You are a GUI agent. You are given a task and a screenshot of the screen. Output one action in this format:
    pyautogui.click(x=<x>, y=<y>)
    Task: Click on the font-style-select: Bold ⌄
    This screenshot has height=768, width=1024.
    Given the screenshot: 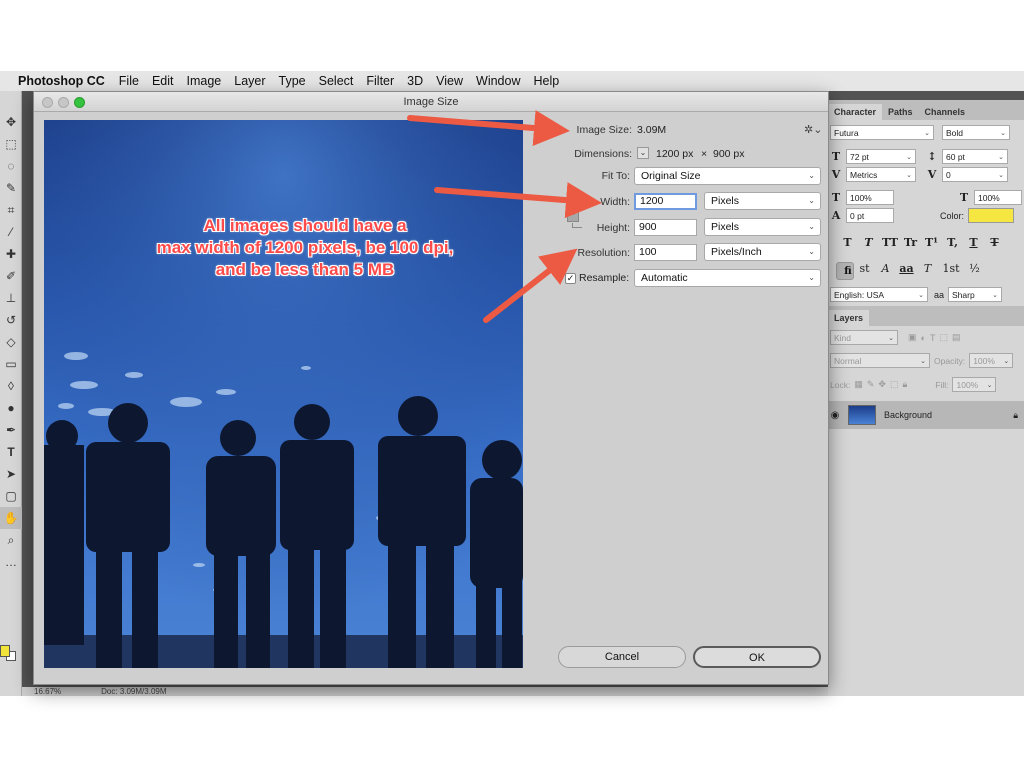 What is the action you would take?
    pyautogui.click(x=976, y=132)
    